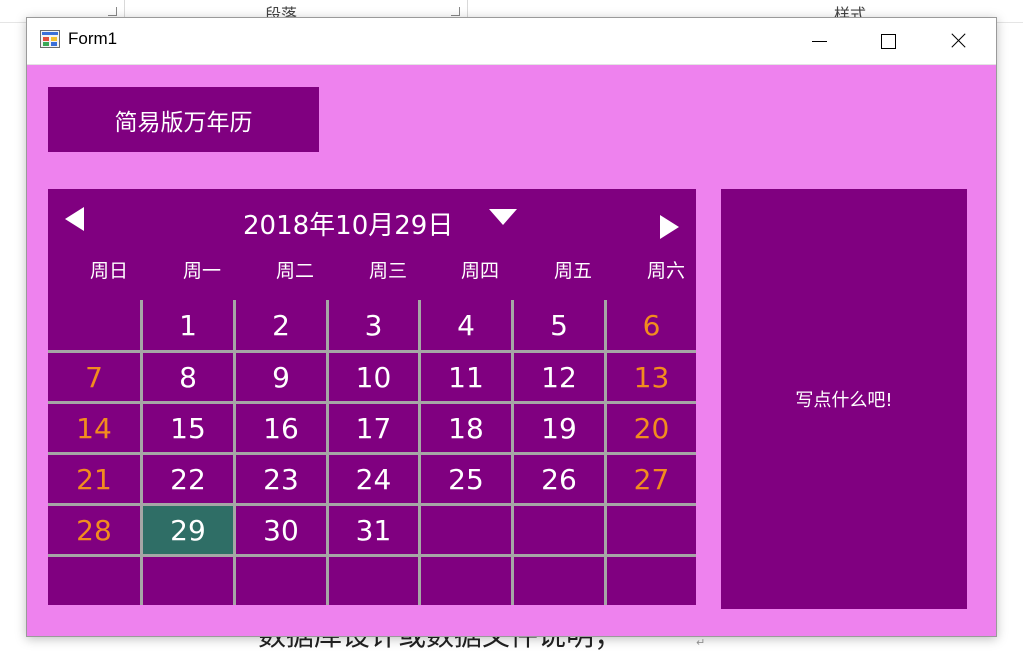 The image size is (1023, 654). What do you see at coordinates (373, 325) in the screenshot?
I see `calendar-day-cell: 3` at bounding box center [373, 325].